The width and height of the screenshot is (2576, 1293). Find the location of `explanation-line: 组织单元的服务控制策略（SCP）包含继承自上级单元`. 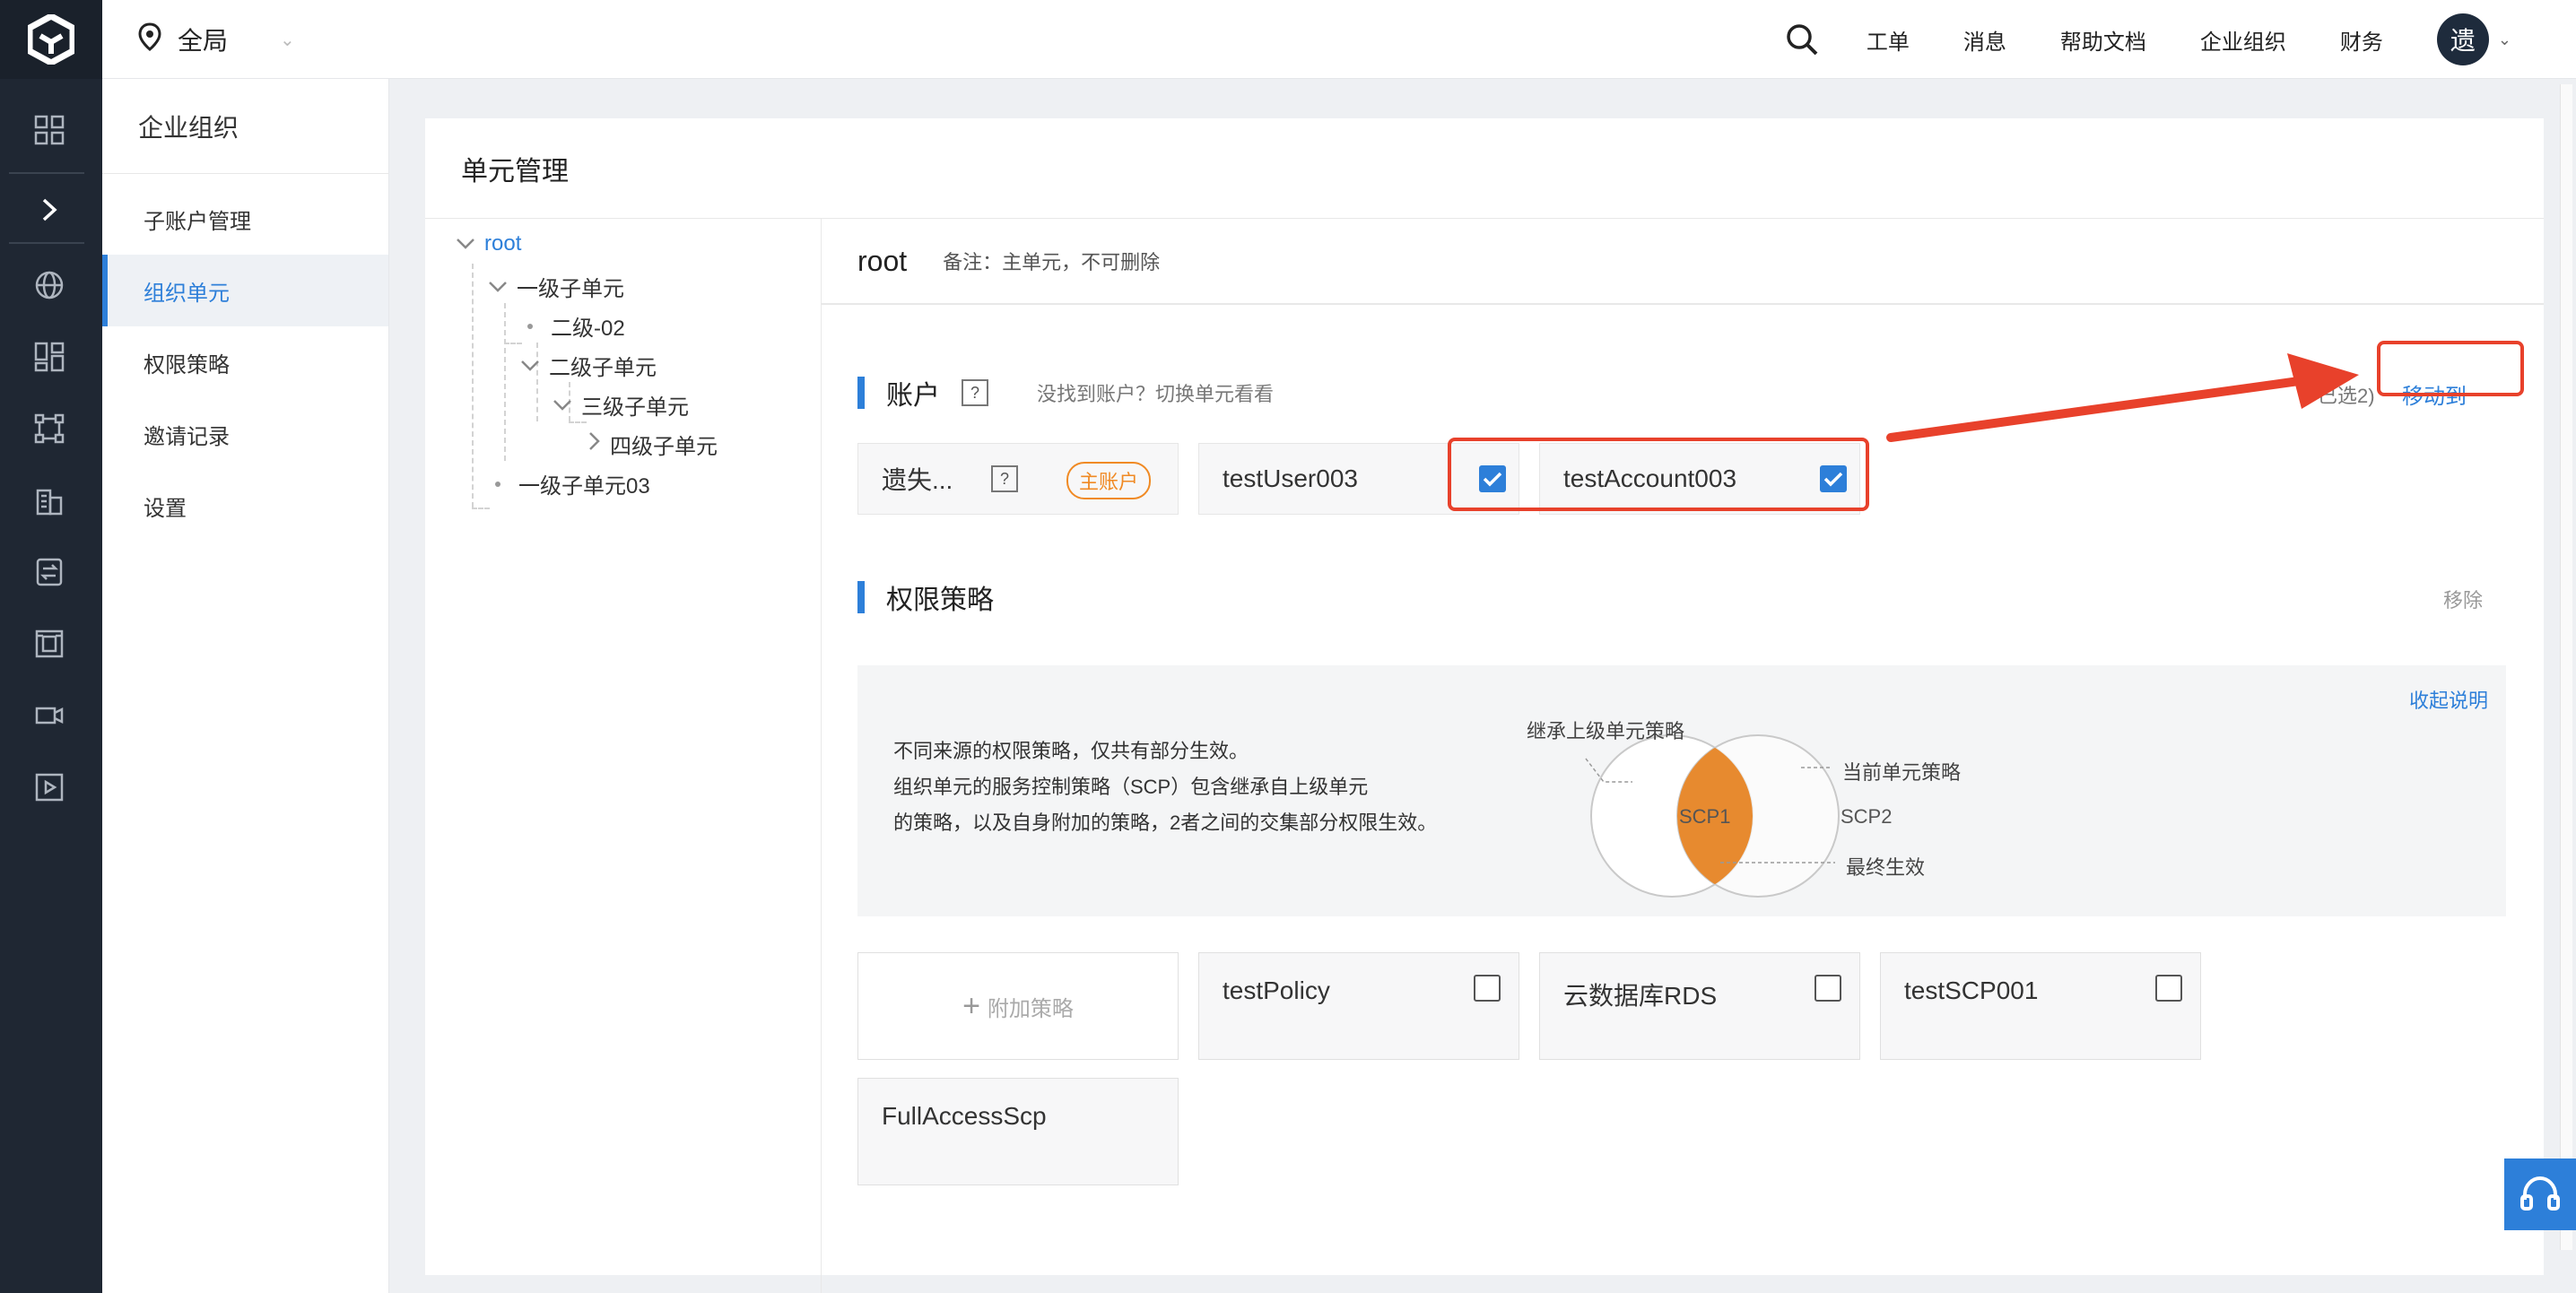

explanation-line: 组织单元的服务控制策略（SCP）包含继承自上级单元 is located at coordinates (1131, 787).